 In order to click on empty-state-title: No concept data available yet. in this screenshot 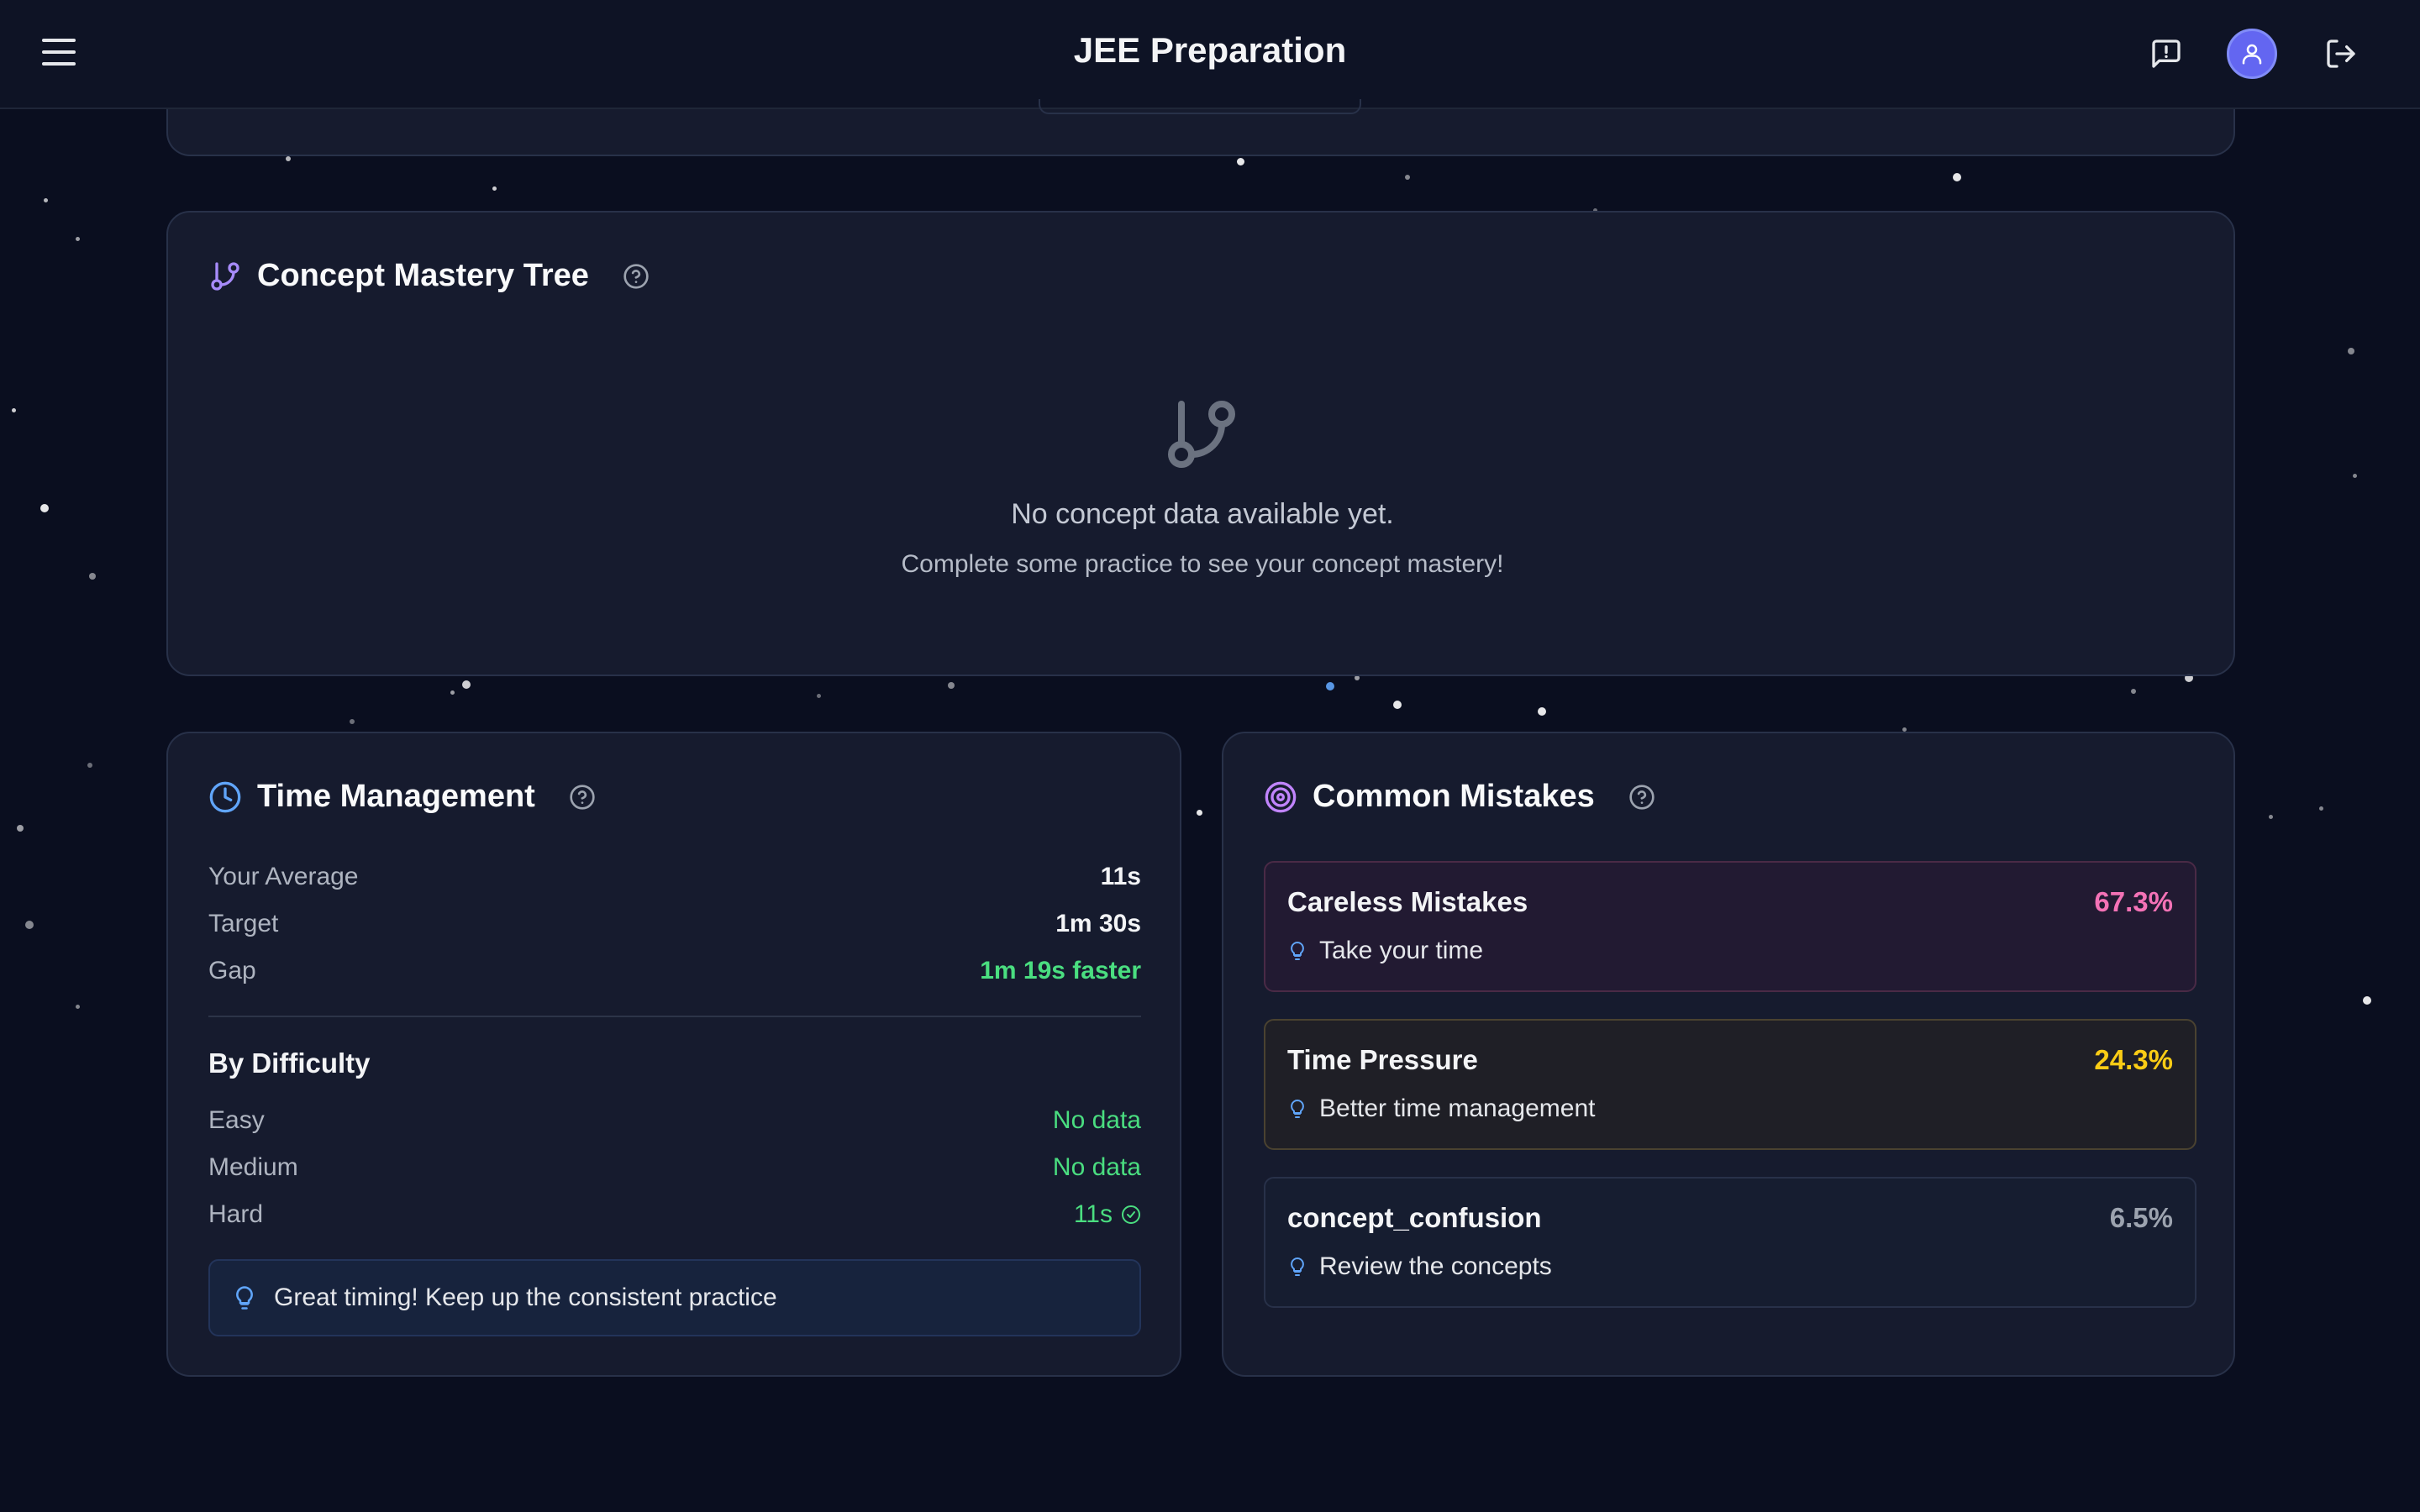, I will do `click(1202, 514)`.